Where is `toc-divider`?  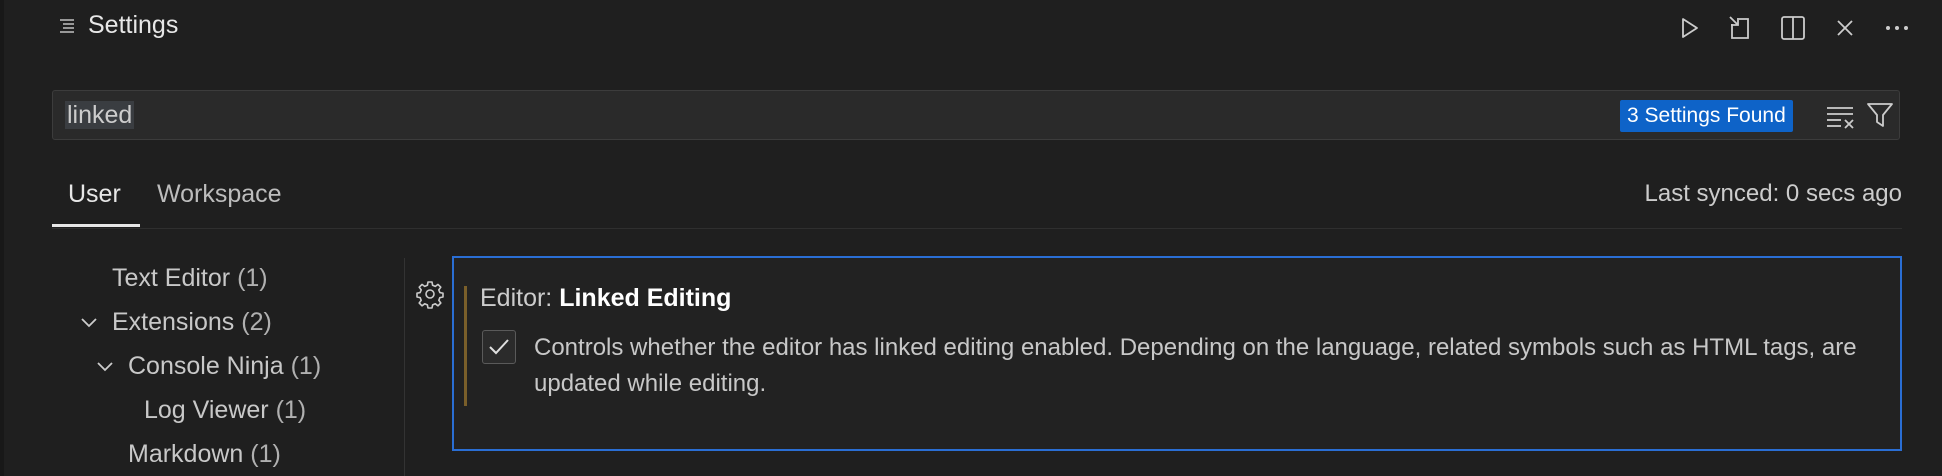
toc-divider is located at coordinates (404, 367).